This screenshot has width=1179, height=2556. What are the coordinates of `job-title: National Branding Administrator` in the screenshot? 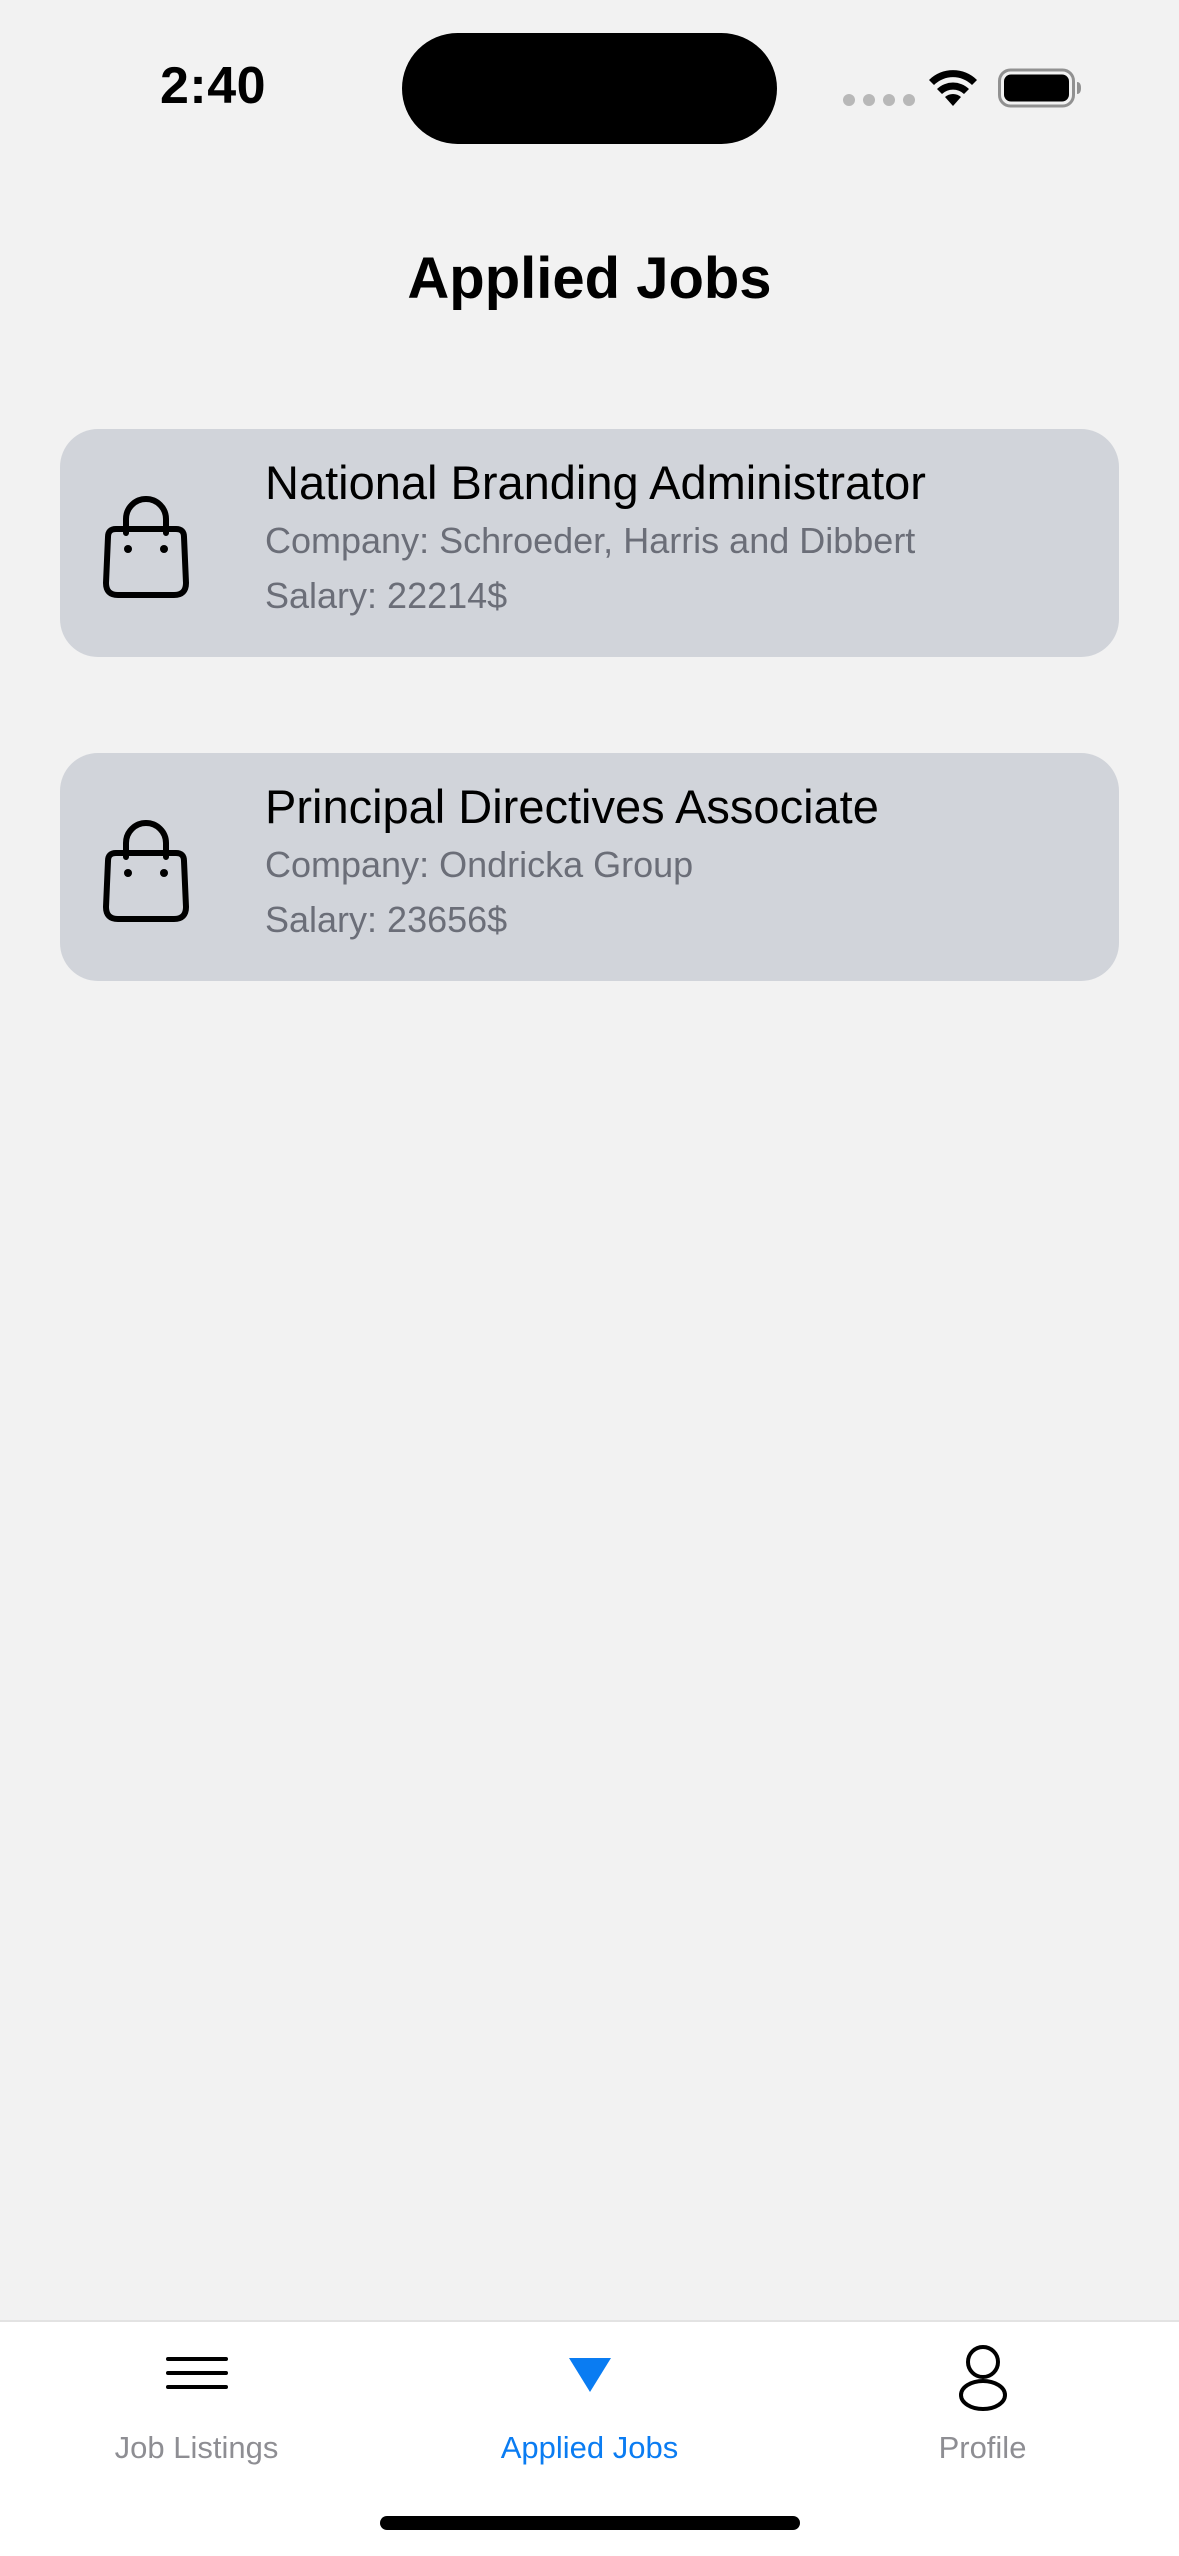 It's located at (595, 482).